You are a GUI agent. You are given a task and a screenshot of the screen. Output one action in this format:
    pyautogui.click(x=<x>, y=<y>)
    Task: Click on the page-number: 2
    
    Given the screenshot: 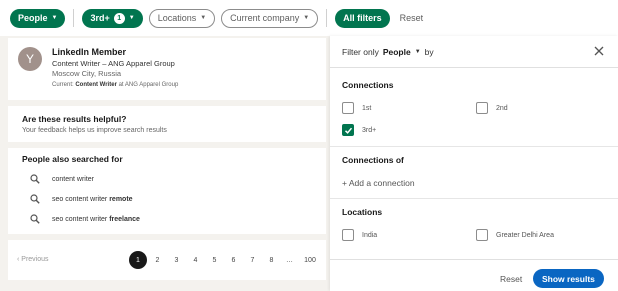 What is the action you would take?
    pyautogui.click(x=157, y=260)
    